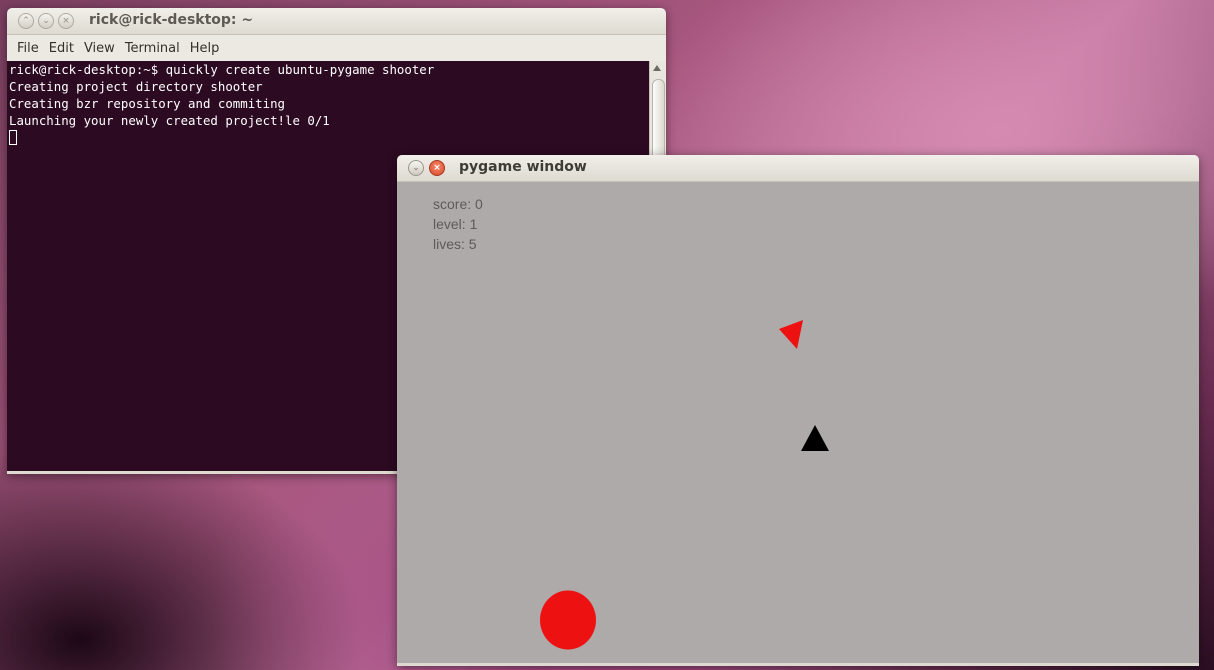 The width and height of the screenshot is (1214, 670). What do you see at coordinates (26, 21) in the screenshot?
I see `maximize-icon: ⌃` at bounding box center [26, 21].